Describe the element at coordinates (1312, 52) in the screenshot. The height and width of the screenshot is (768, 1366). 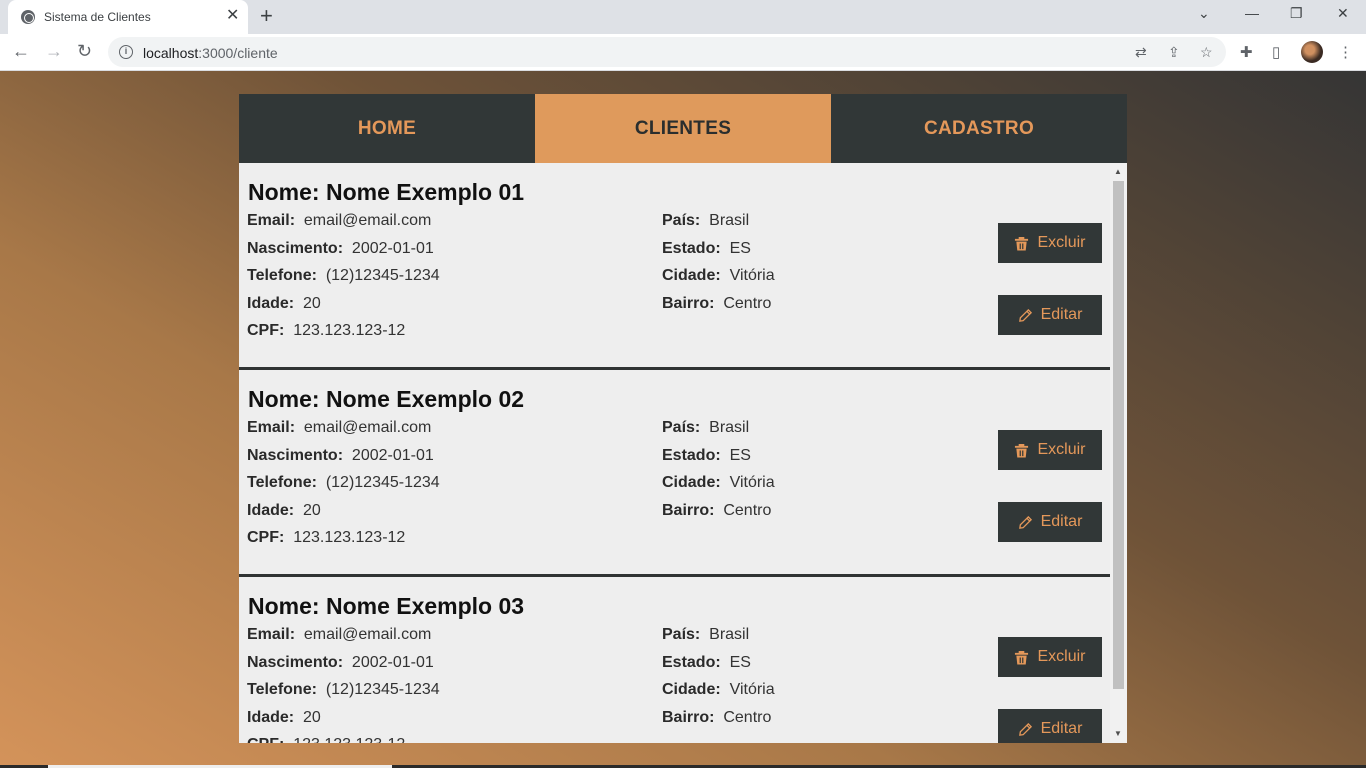
I see `profile-avatar` at that location.